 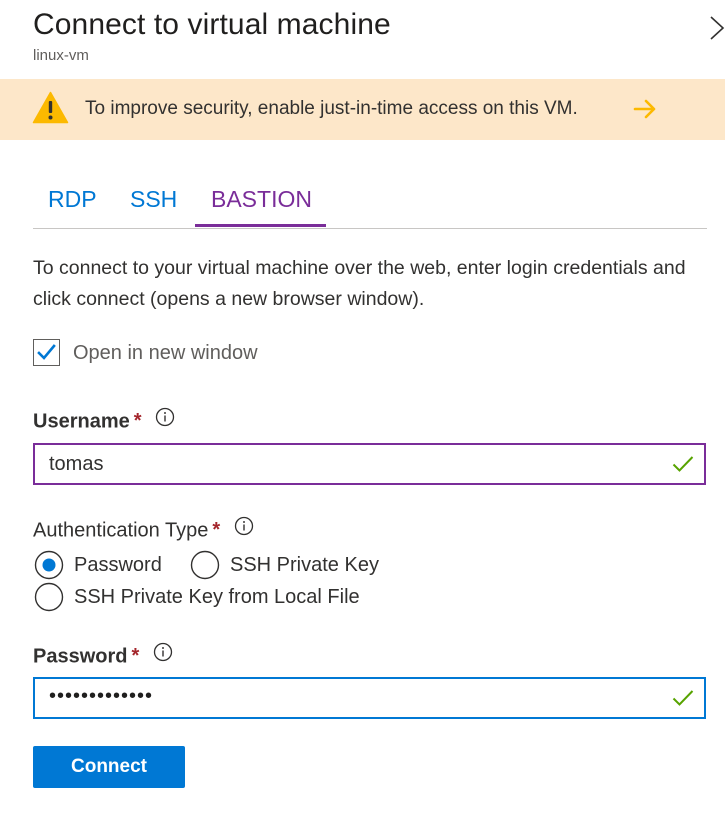 What do you see at coordinates (369, 698) in the screenshot?
I see `password-field: •••••••••••••` at bounding box center [369, 698].